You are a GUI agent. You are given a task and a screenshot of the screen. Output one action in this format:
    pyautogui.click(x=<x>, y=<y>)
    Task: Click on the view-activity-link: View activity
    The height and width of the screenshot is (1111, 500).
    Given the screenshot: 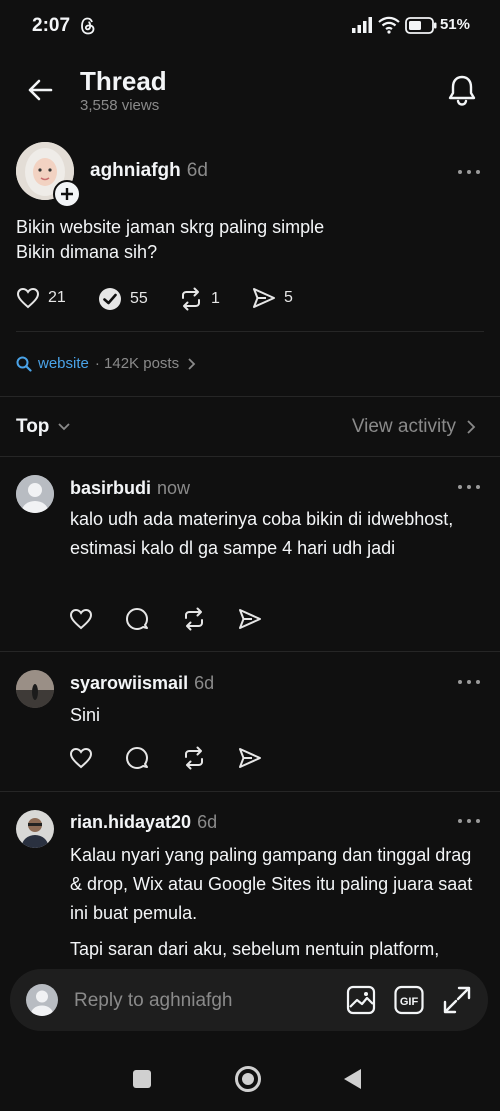 What is the action you would take?
    pyautogui.click(x=414, y=427)
    